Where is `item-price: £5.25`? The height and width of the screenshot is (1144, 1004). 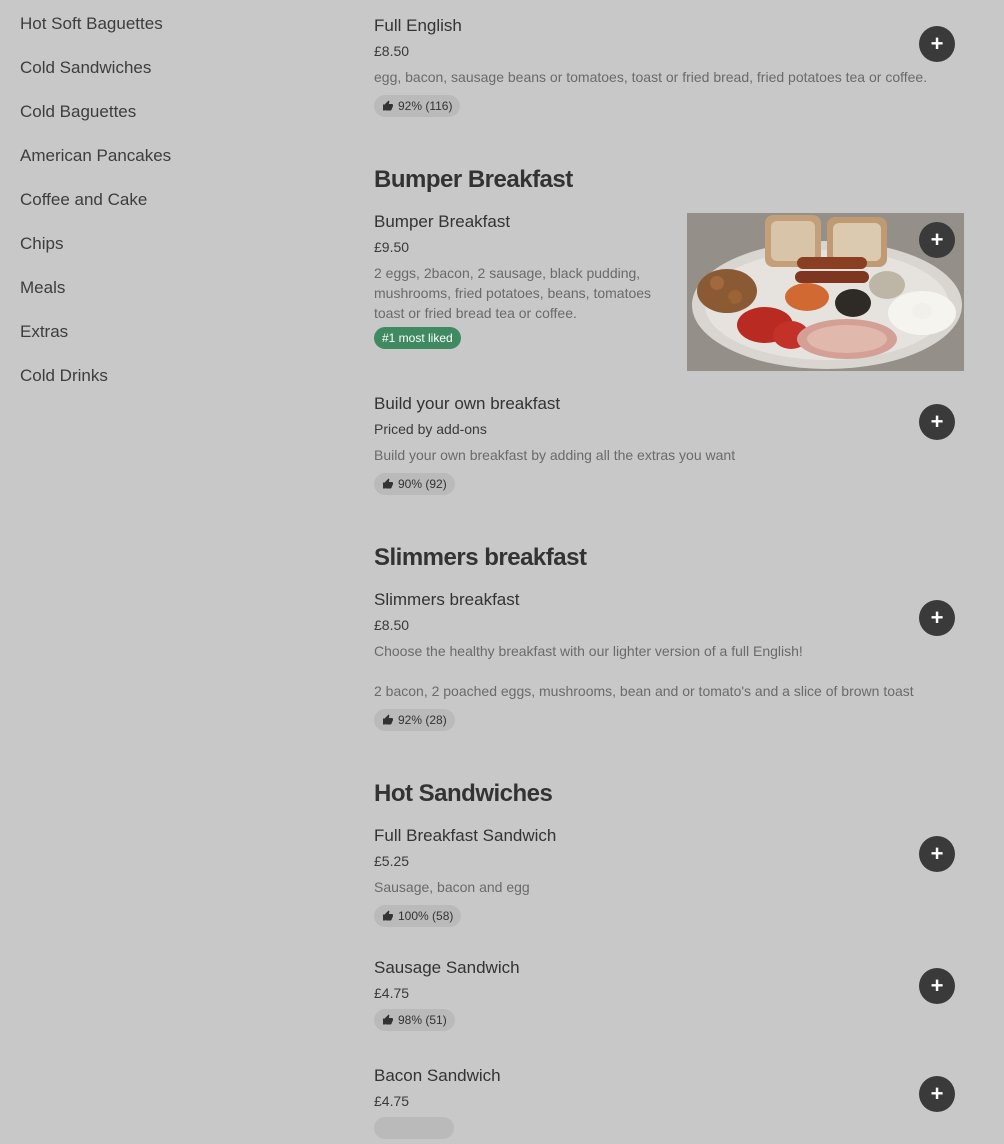 item-price: £5.25 is located at coordinates (392, 861).